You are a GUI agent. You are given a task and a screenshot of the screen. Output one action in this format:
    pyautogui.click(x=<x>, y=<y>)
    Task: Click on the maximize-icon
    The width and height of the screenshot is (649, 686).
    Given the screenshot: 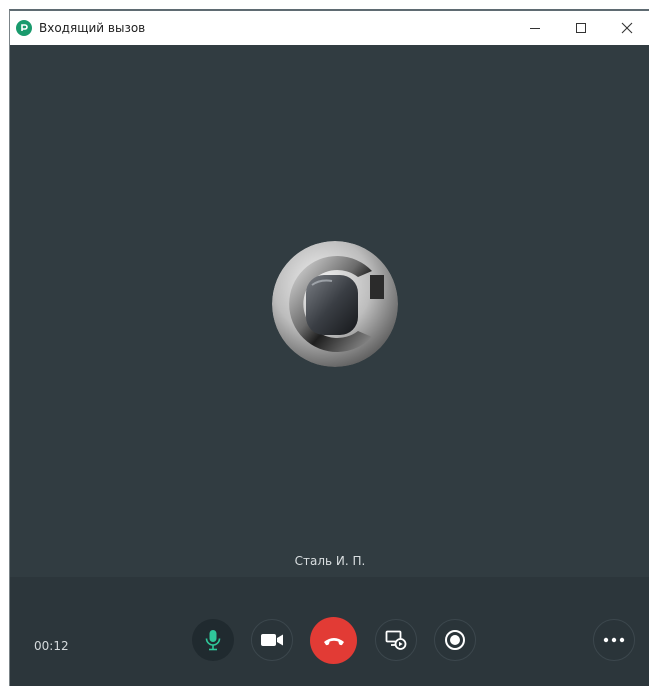 What is the action you would take?
    pyautogui.click(x=581, y=28)
    